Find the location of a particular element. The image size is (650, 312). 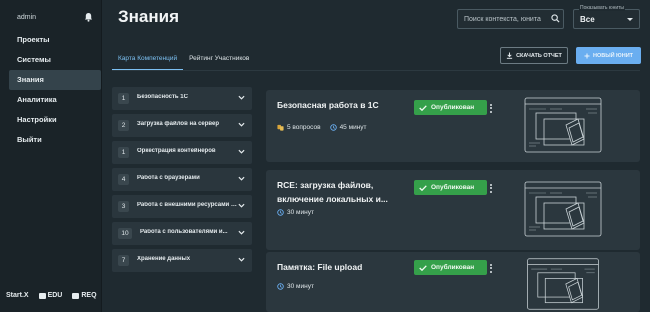

sidebar-item-knowledge: Знания is located at coordinates (55, 80).